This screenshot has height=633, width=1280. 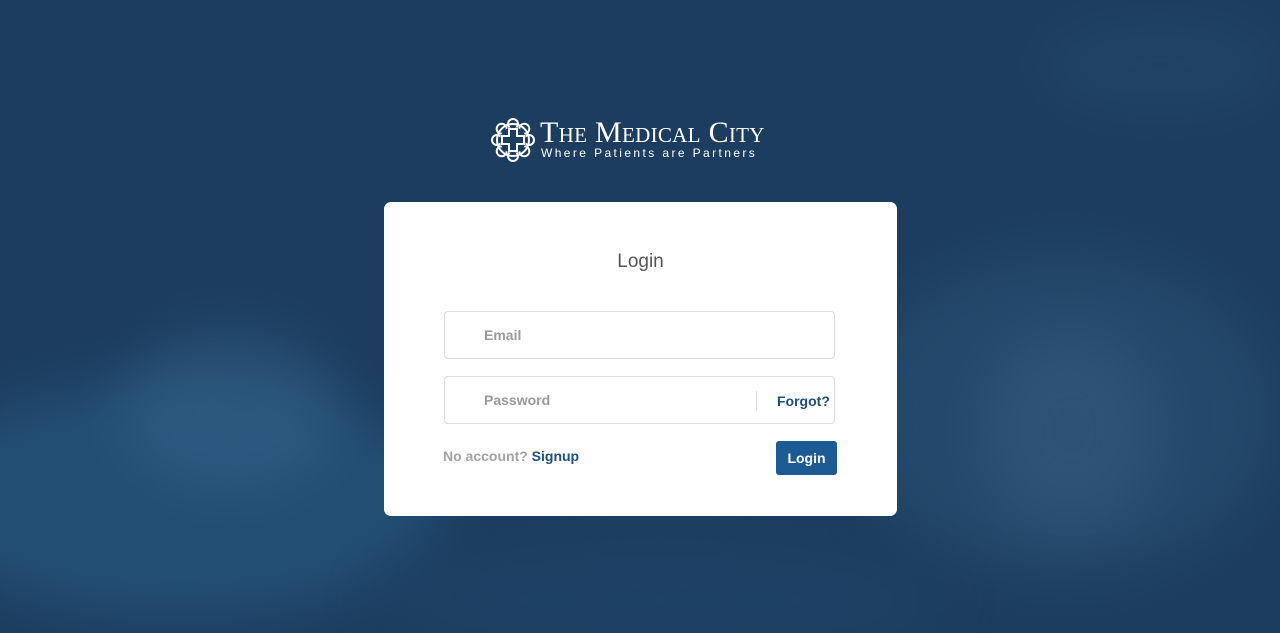 I want to click on password-field: Forgot?, so click(x=639, y=400).